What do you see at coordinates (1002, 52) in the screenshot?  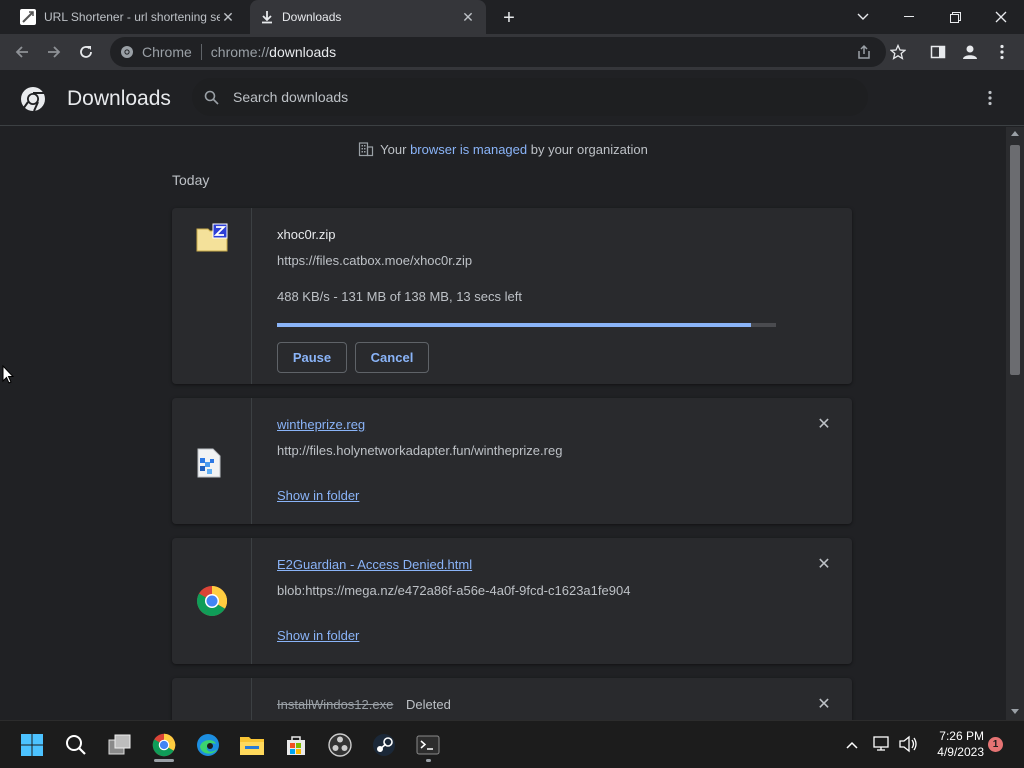 I see `browser-menu-icon` at bounding box center [1002, 52].